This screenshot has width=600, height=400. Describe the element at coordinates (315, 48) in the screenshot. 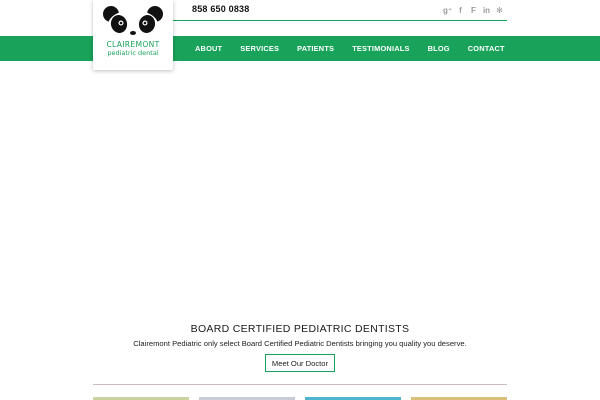

I see `nav-item-patients: PATIENTS` at that location.